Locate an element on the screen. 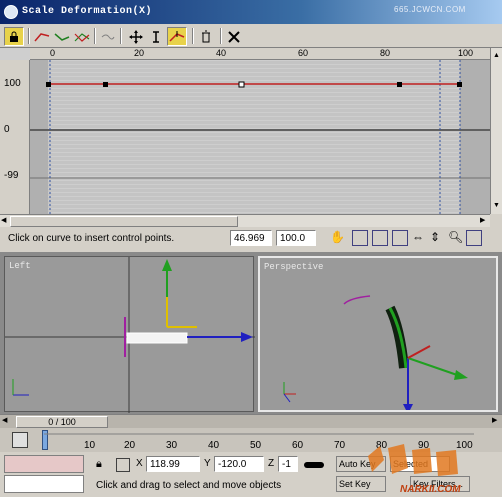 This screenshot has height=497, width=502. display-x-icon is located at coordinates (42, 36).